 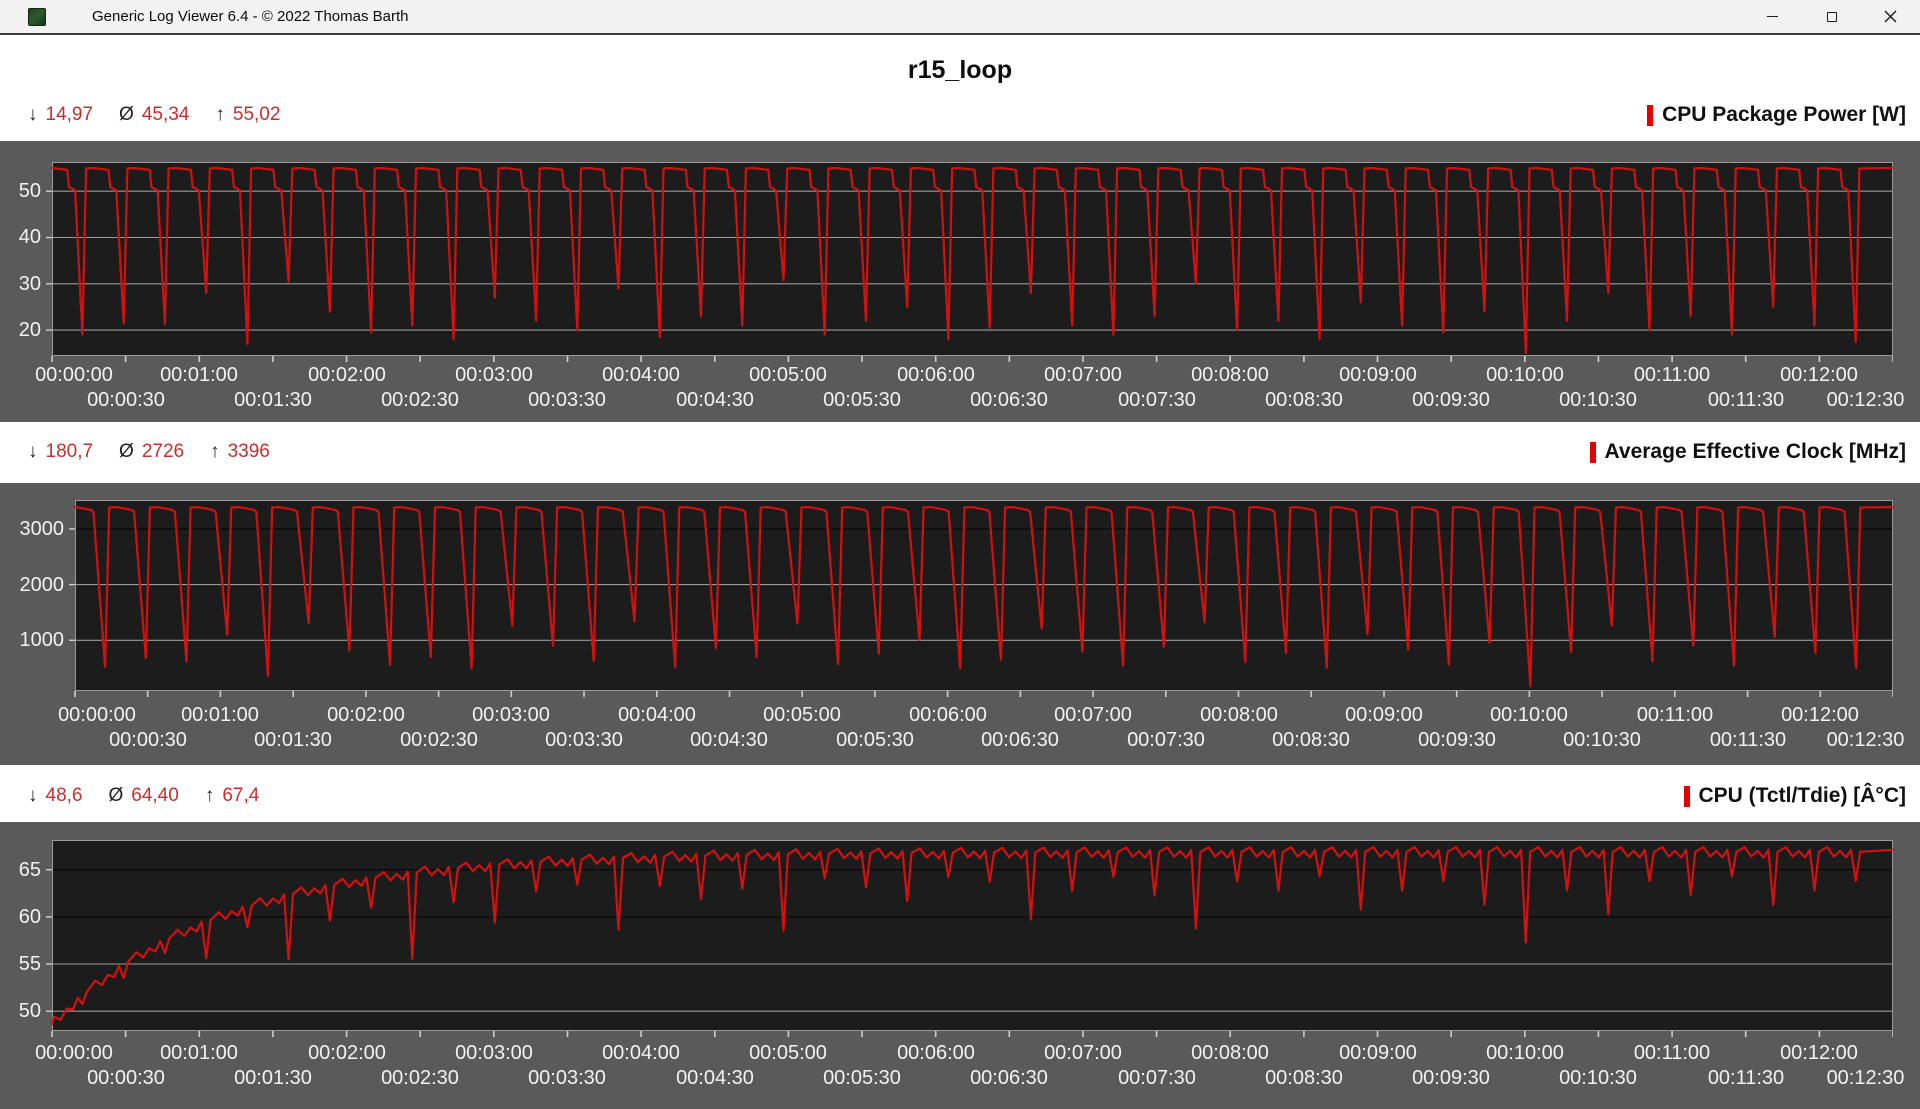 I want to click on close-icon, so click(x=1890, y=16).